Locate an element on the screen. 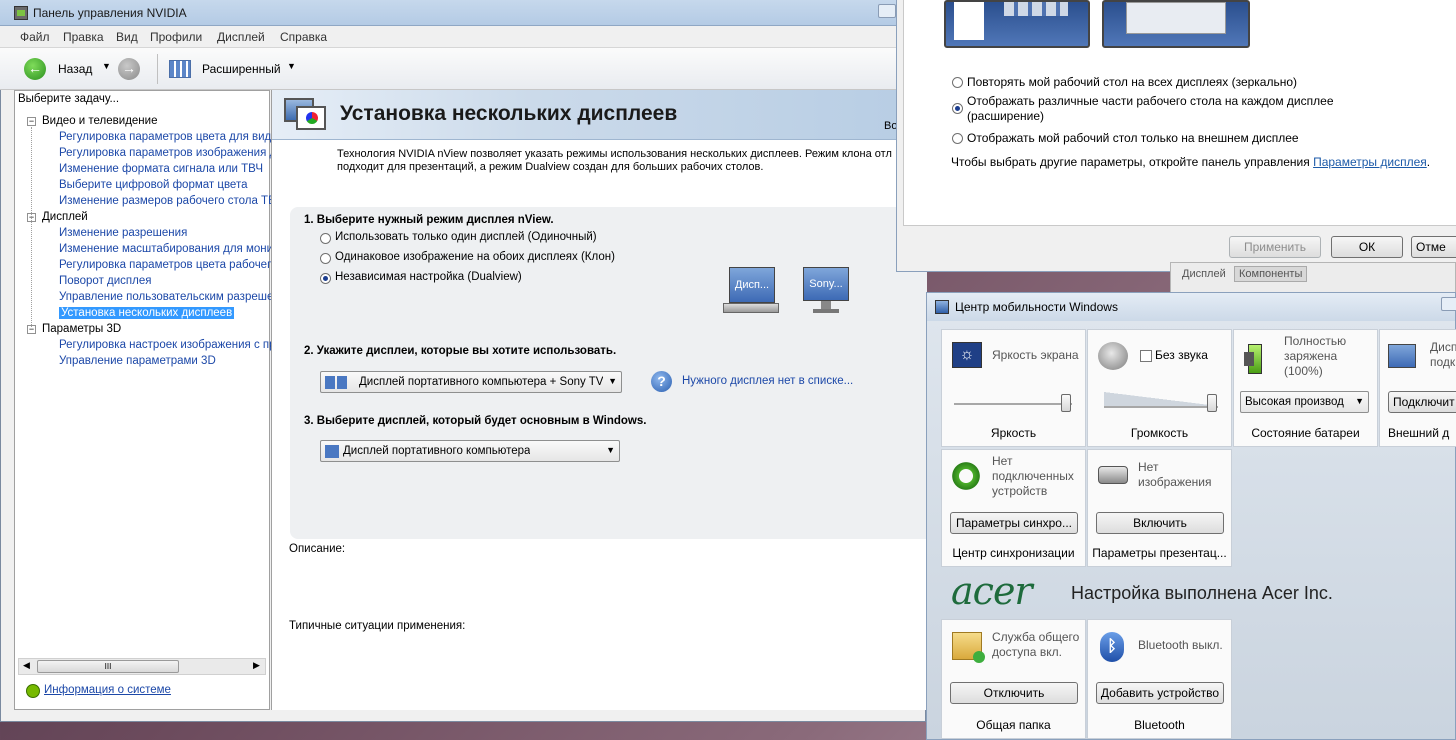 Image resolution: width=1456 pixels, height=740 pixels. tree-item-scaling: Изменение масштабирования для монито is located at coordinates (172, 249).